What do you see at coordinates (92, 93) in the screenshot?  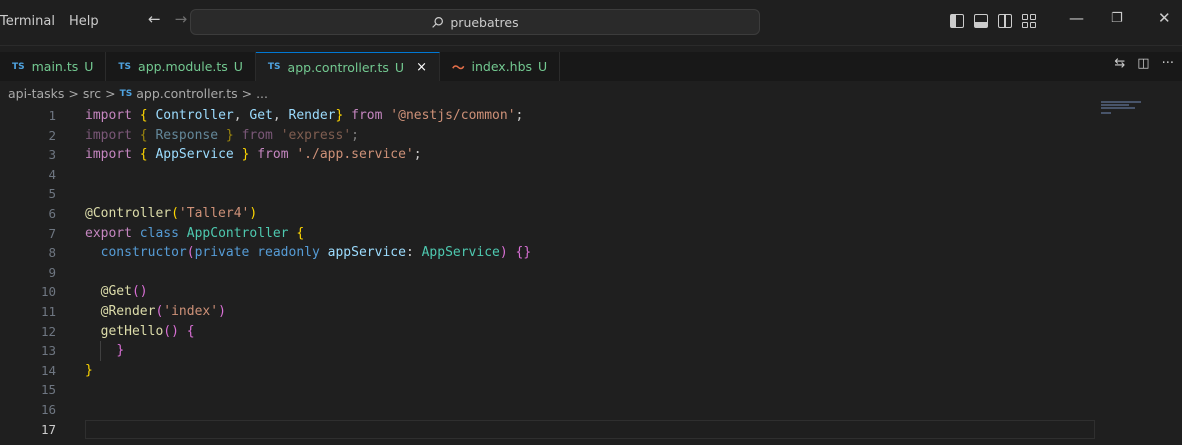 I see `breadcrumb-folder-src: src` at bounding box center [92, 93].